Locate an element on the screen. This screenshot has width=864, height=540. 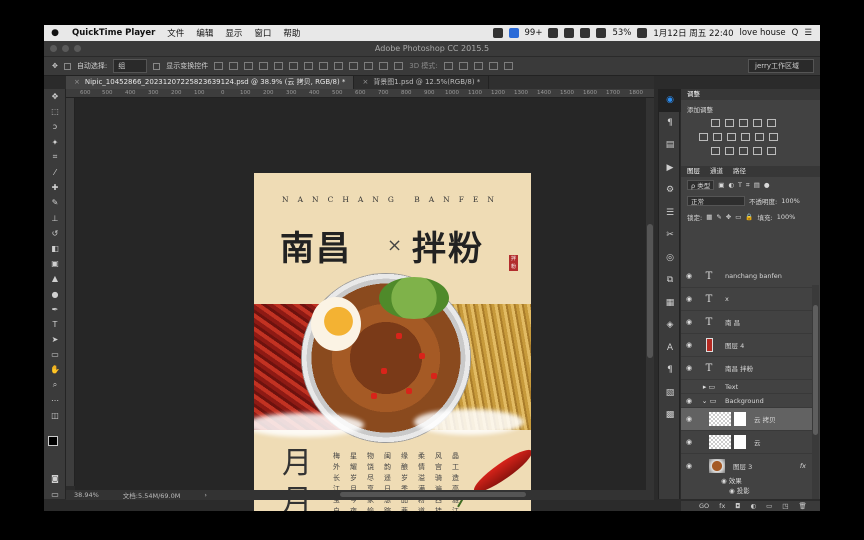
properties-panel-icon: ☰ is located at coordinates (670, 213).